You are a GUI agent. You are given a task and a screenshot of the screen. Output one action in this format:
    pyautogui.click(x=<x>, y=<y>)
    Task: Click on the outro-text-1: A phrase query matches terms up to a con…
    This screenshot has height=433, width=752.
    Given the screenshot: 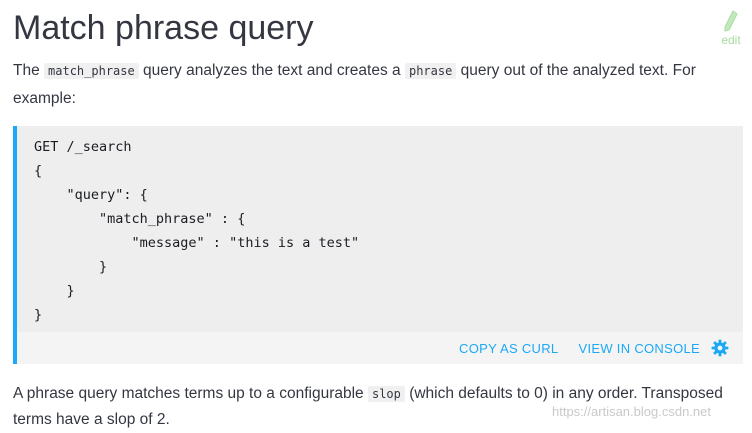 What is the action you would take?
    pyautogui.click(x=190, y=393)
    